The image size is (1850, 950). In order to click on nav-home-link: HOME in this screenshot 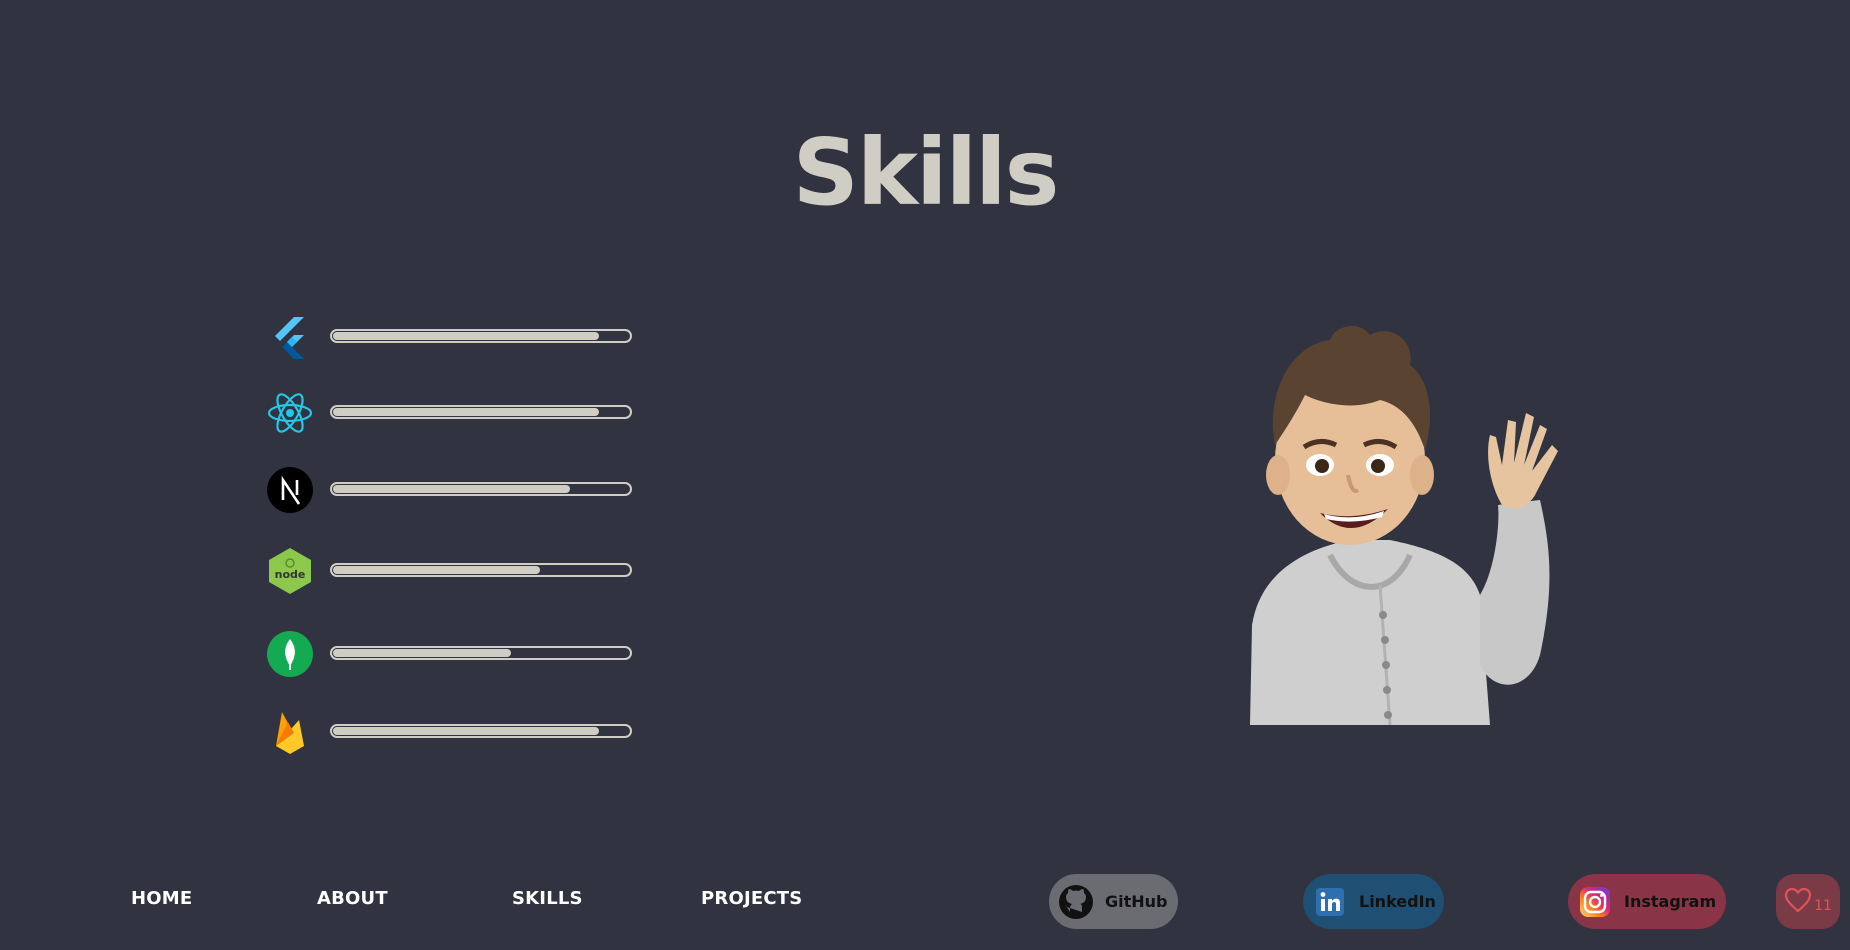, I will do `click(161, 898)`.